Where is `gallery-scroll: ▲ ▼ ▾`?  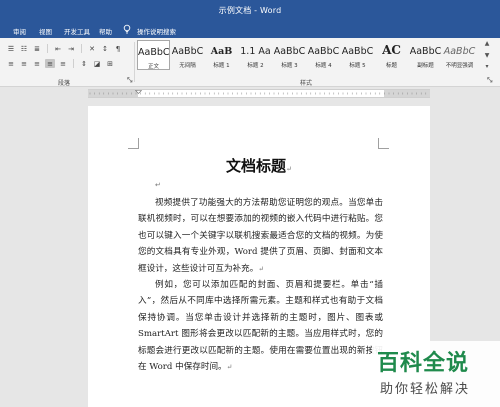 gallery-scroll: ▲ ▼ ▾ is located at coordinates (487, 55).